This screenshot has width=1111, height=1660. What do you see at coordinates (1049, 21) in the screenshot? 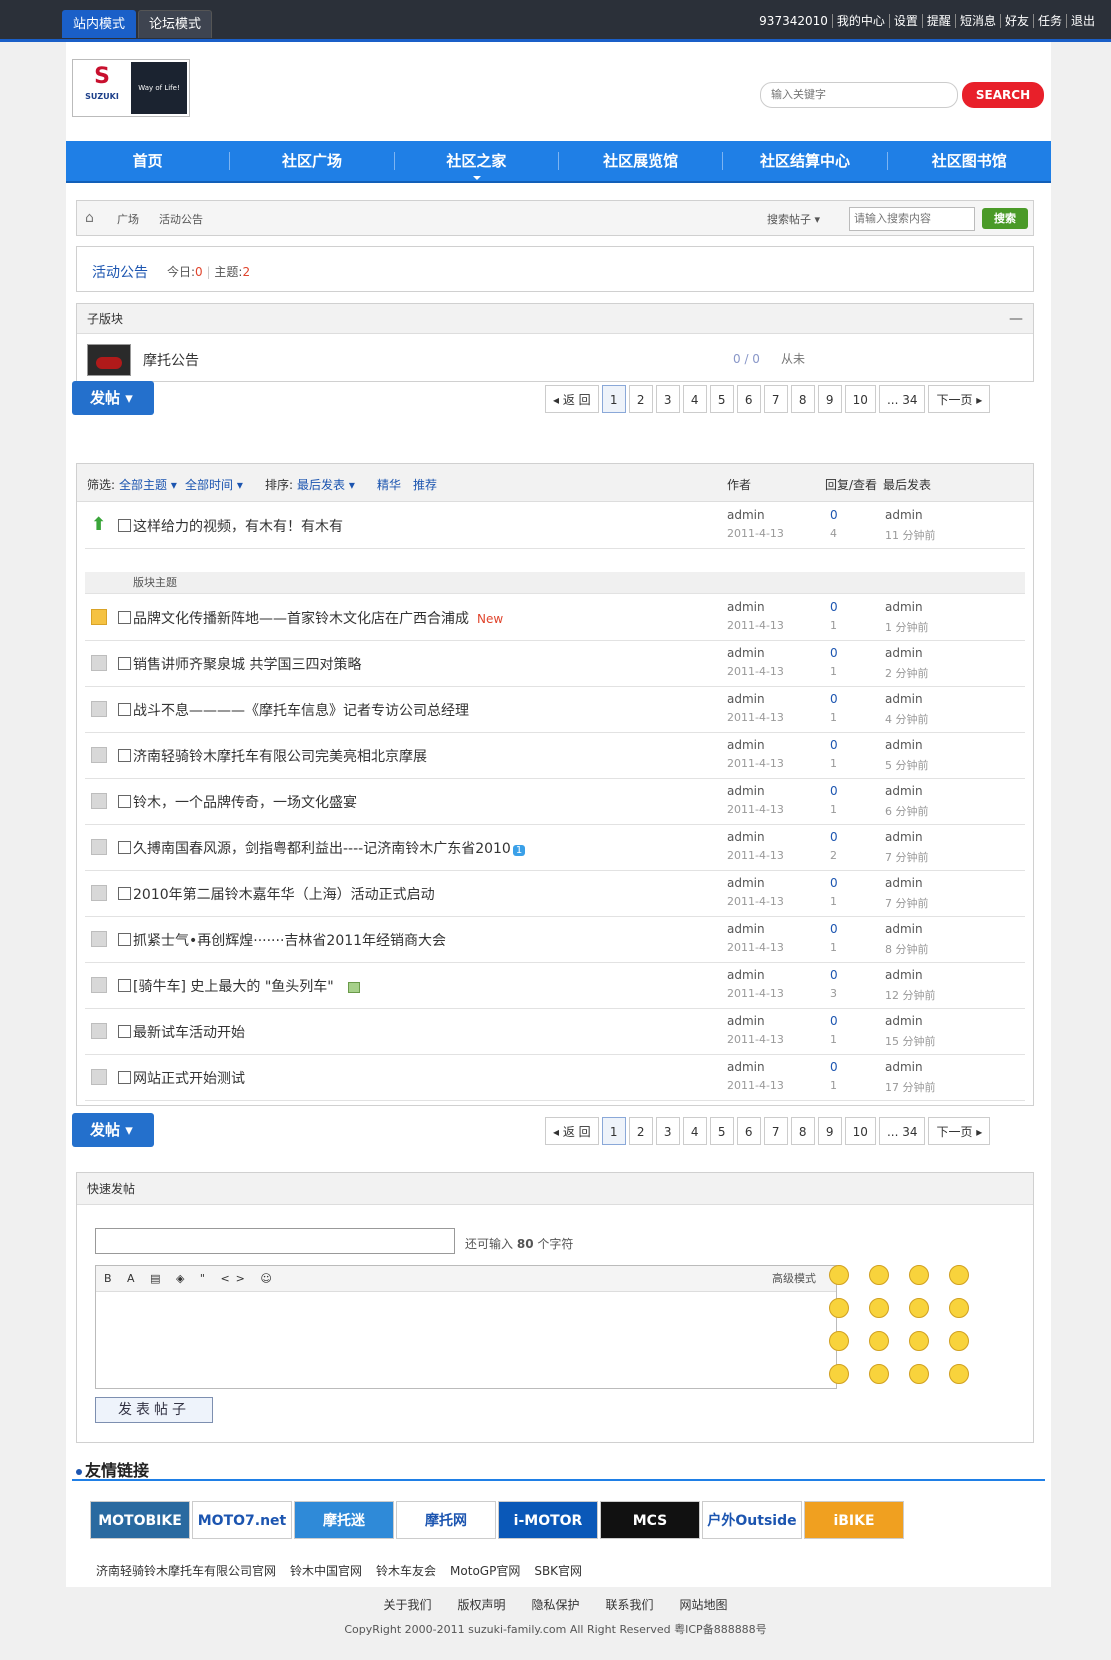
I see `tasks-link: 任务` at bounding box center [1049, 21].